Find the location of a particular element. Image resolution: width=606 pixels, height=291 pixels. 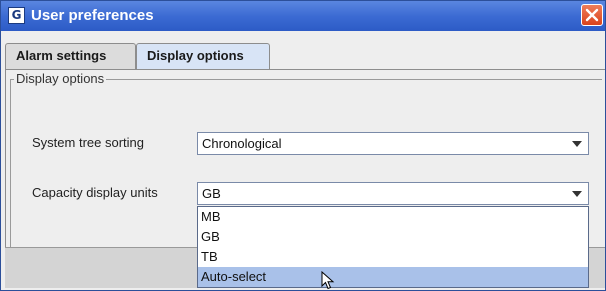

dropdown-option-gb: GB is located at coordinates (393, 237).